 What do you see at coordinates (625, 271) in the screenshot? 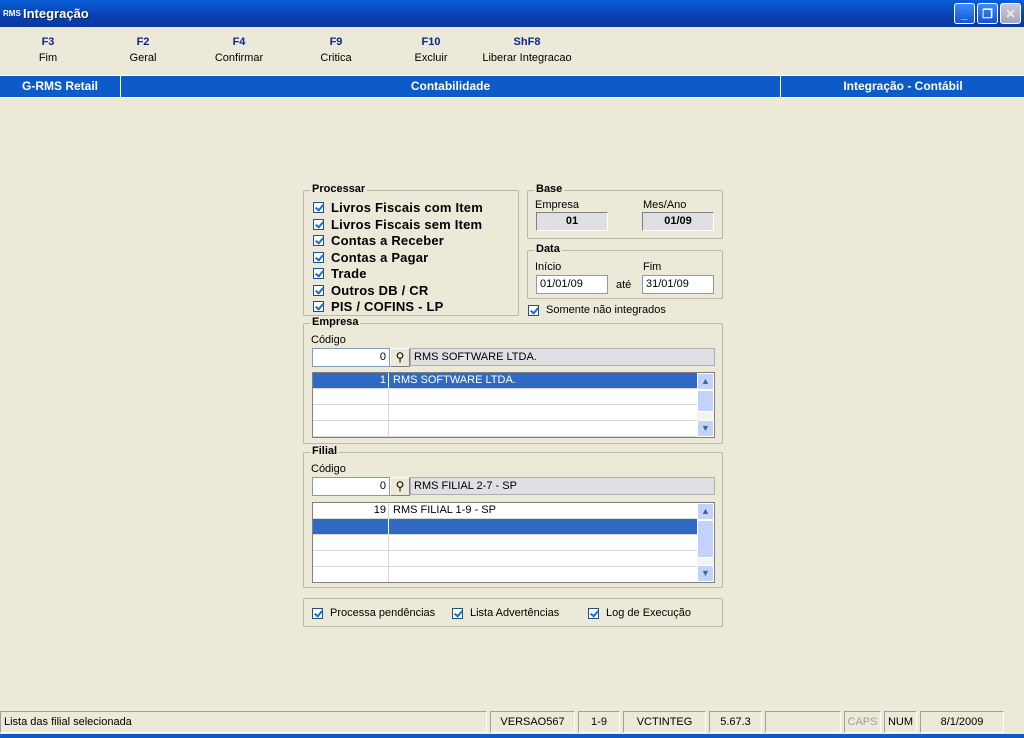
I see `data-group: Data Início Fim 01/01/09 até 31/01/09` at bounding box center [625, 271].